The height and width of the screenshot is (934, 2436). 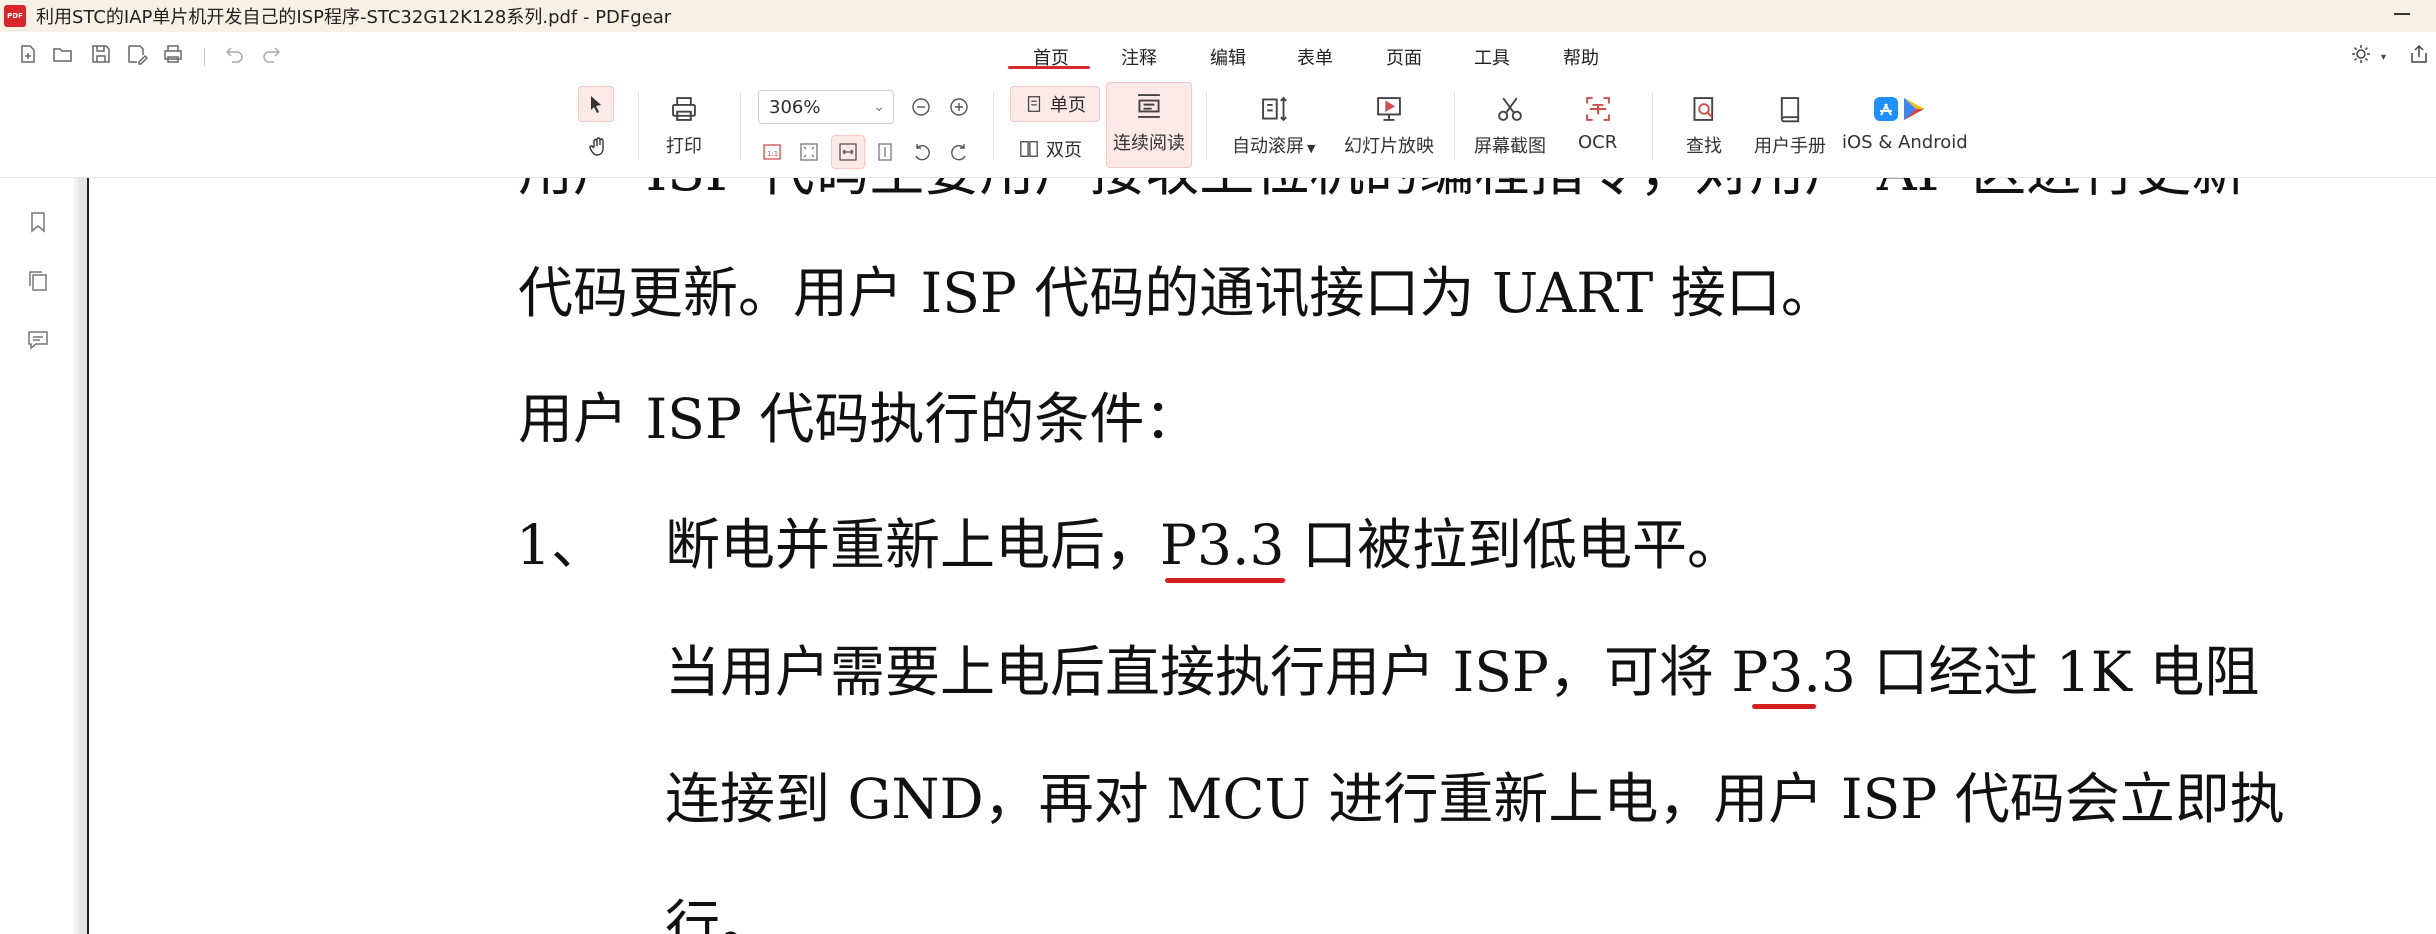 I want to click on tab-page: 页面, so click(x=1404, y=57).